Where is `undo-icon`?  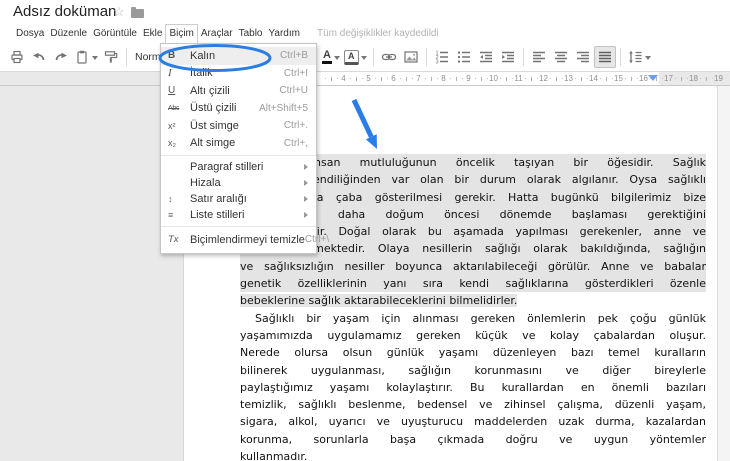 undo-icon is located at coordinates (39, 57).